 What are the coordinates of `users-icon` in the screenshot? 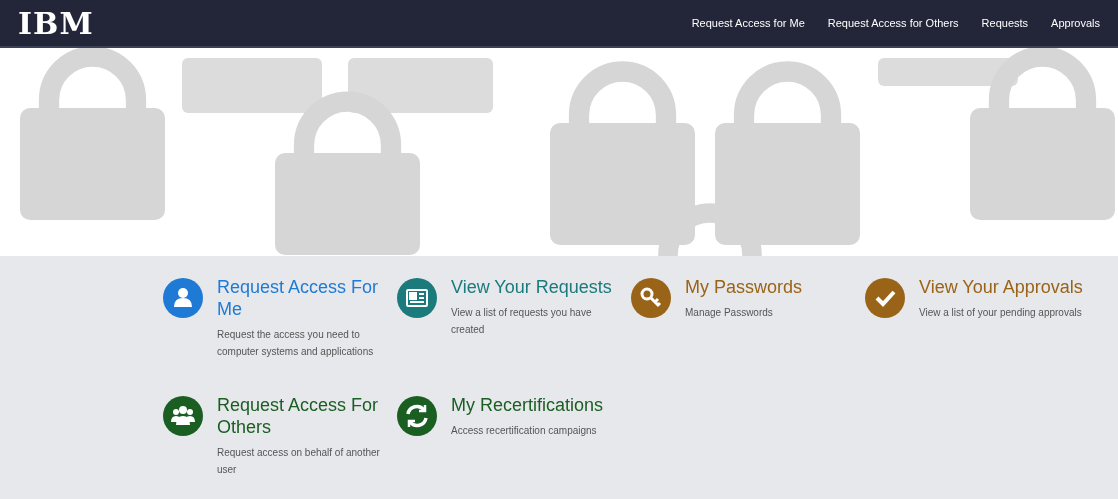 It's located at (183, 416).